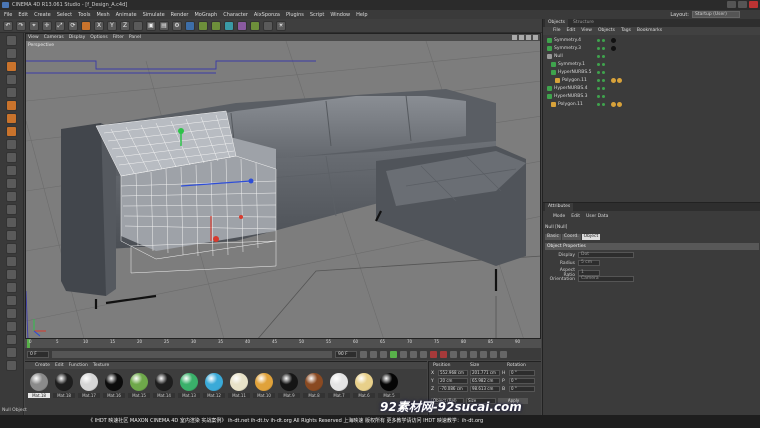  I want to click on undo-icon: ↶, so click(8, 25).